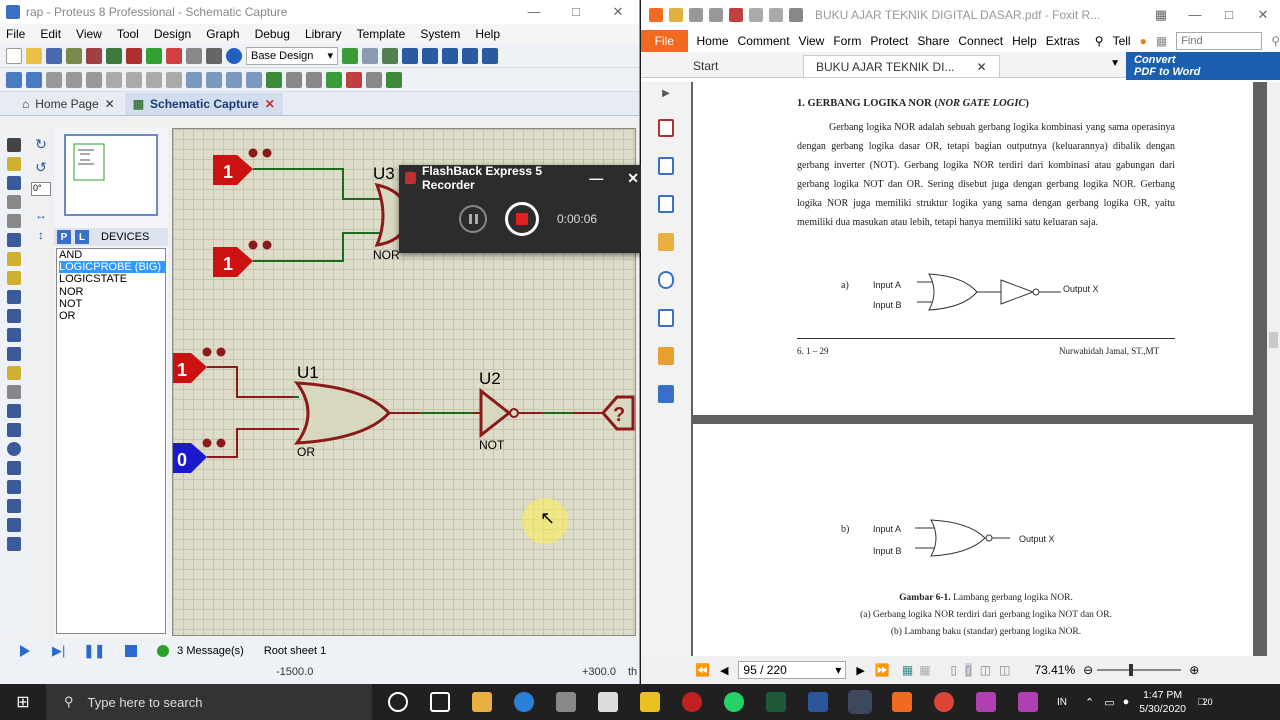 The width and height of the screenshot is (1280, 720). I want to click on path-mode-icon, so click(14, 487).